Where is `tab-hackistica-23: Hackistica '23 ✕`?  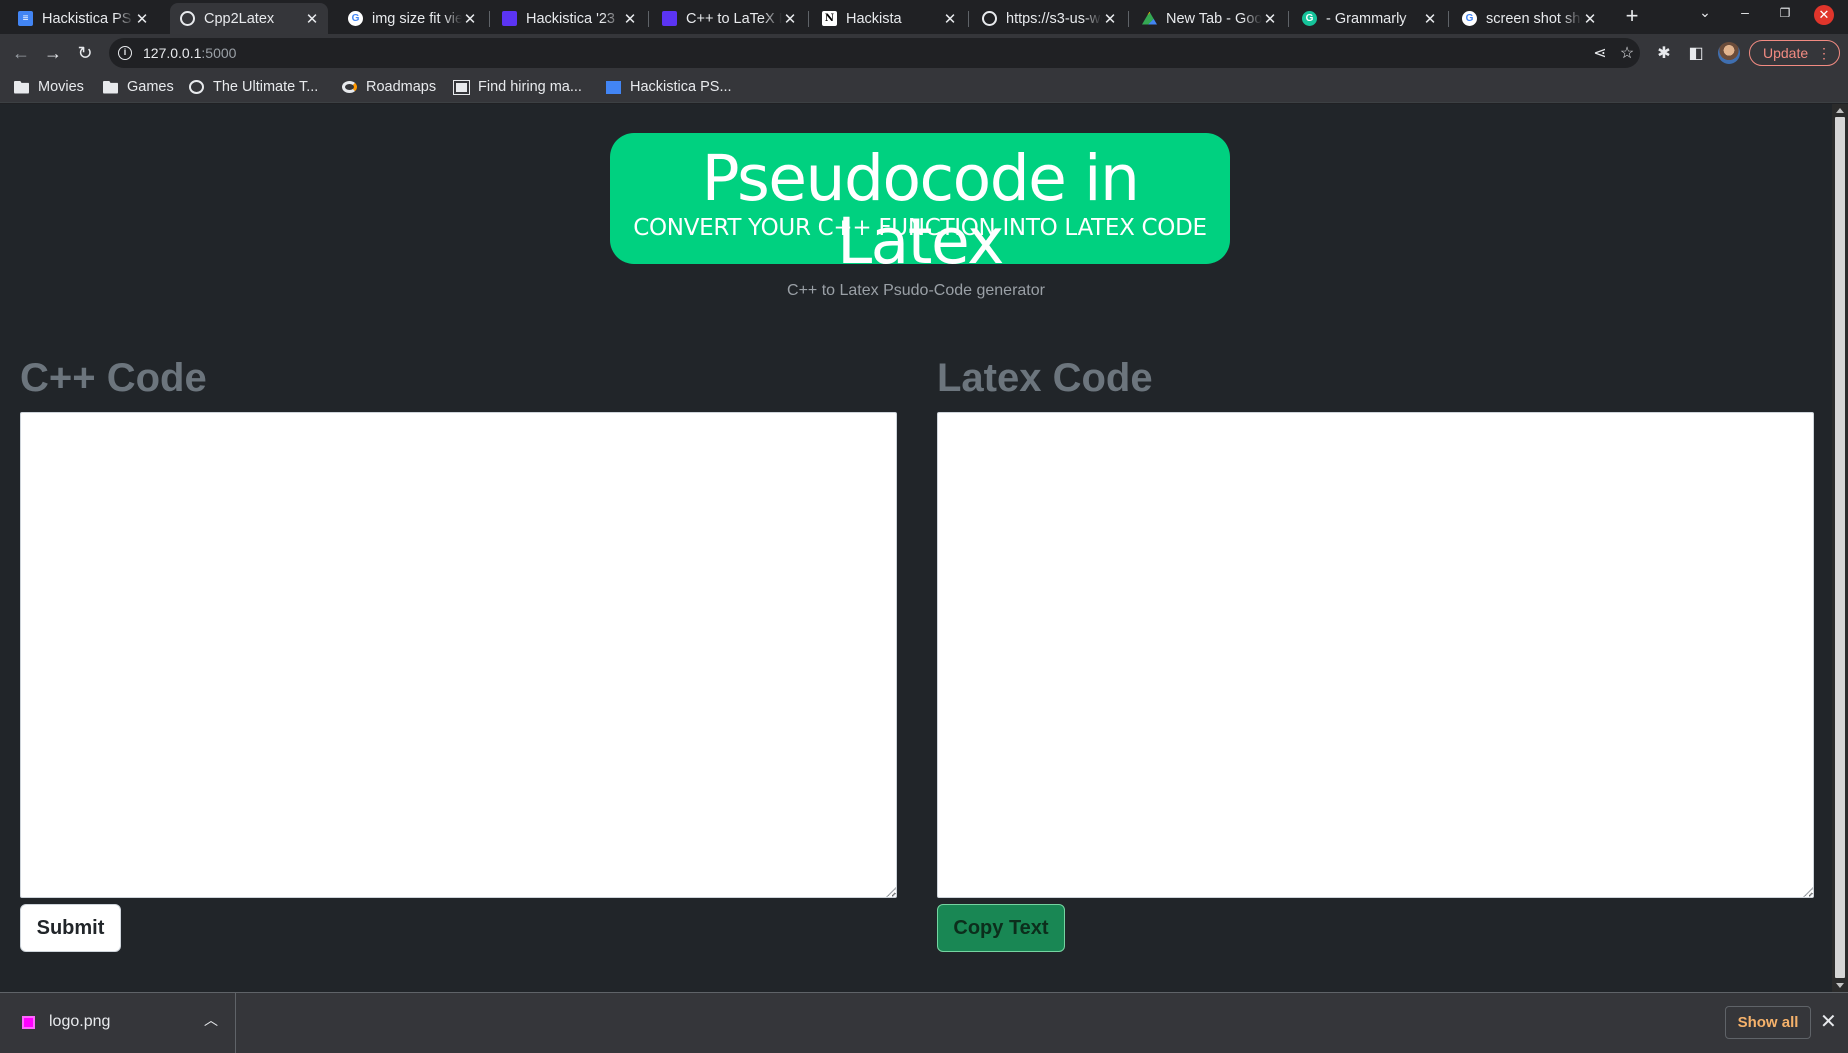
tab-hackistica-23: Hackistica '23 ✕ is located at coordinates (569, 18).